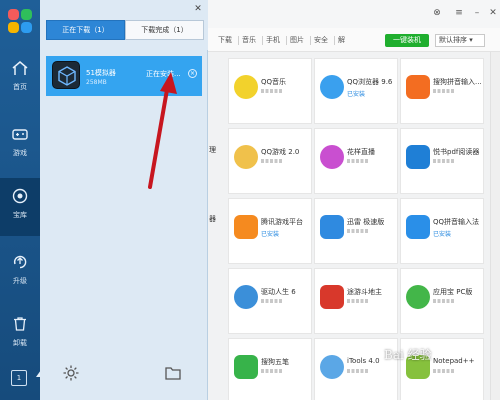 Image resolution: width=500 pixels, height=400 pixels. What do you see at coordinates (418, 297) in the screenshot?
I see `app-store-icon` at bounding box center [418, 297].